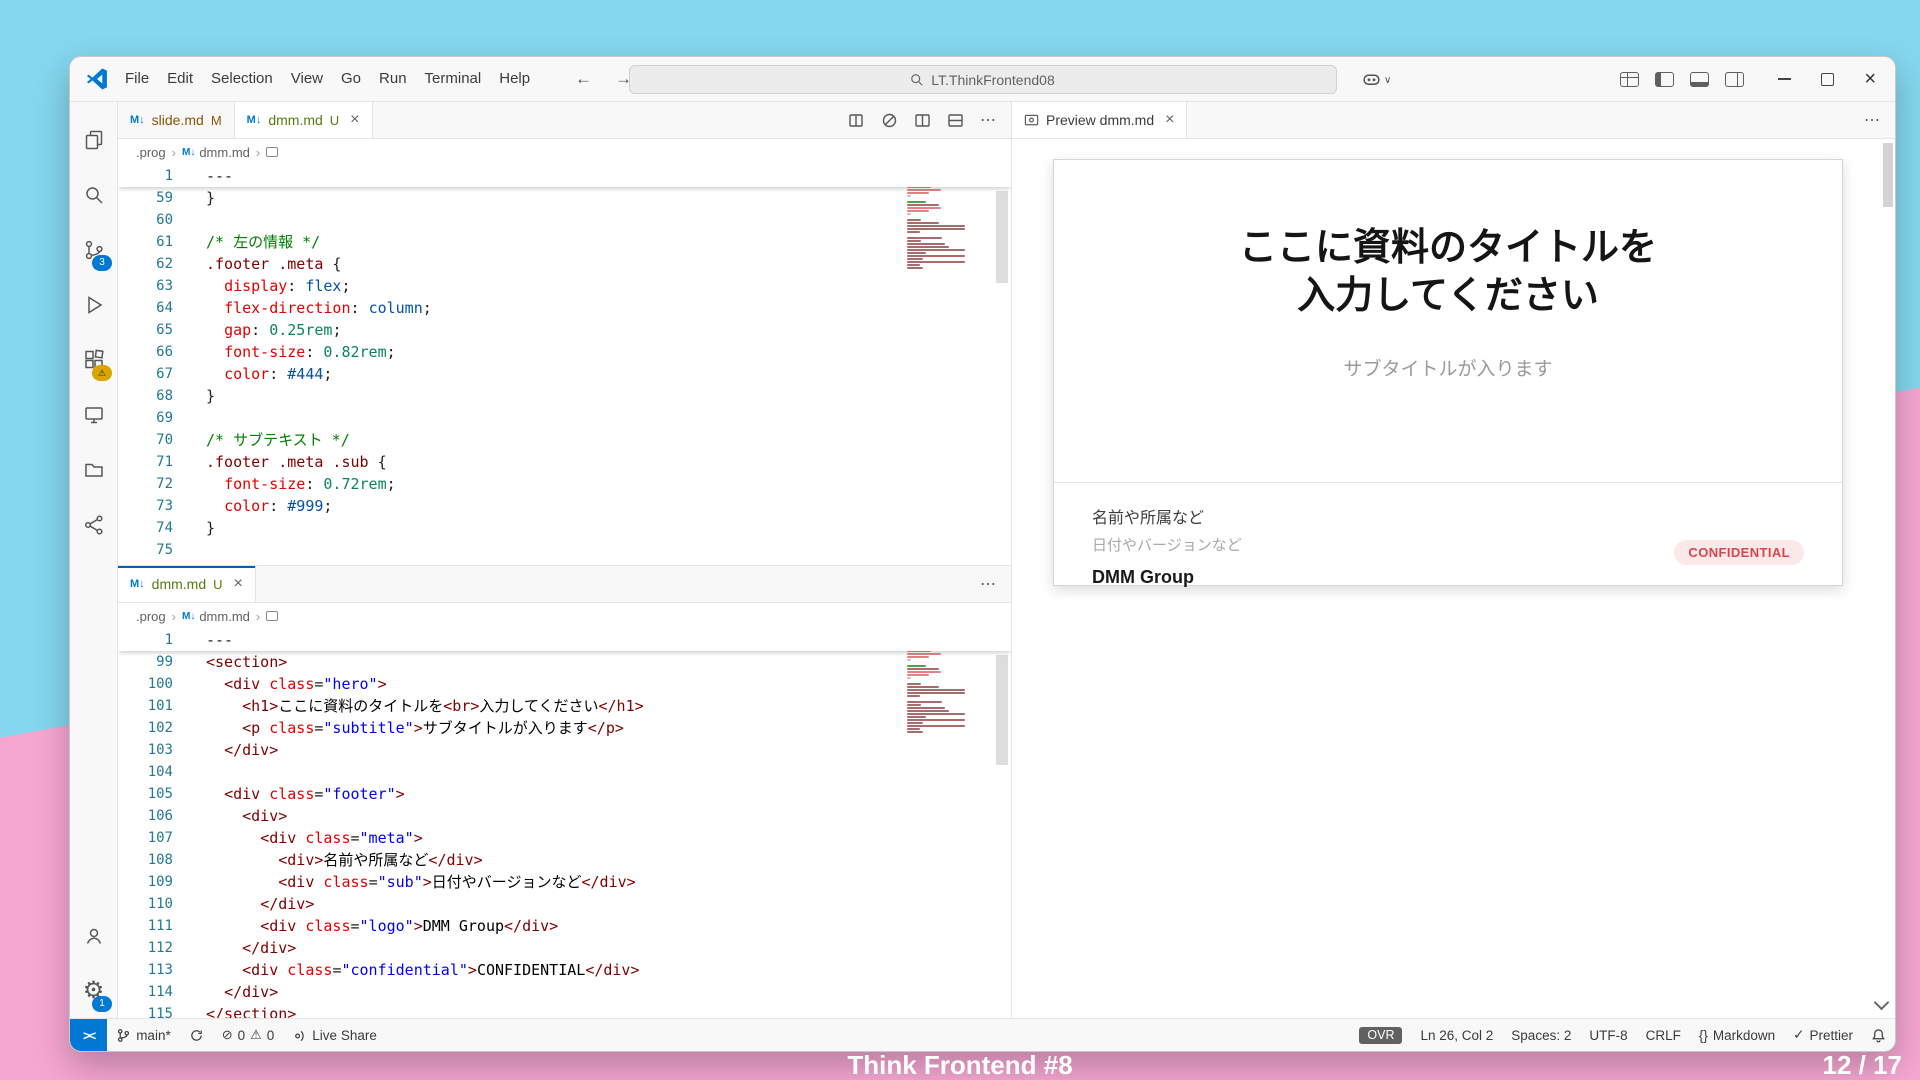  I want to click on live-share-status: Live Share, so click(334, 1035).